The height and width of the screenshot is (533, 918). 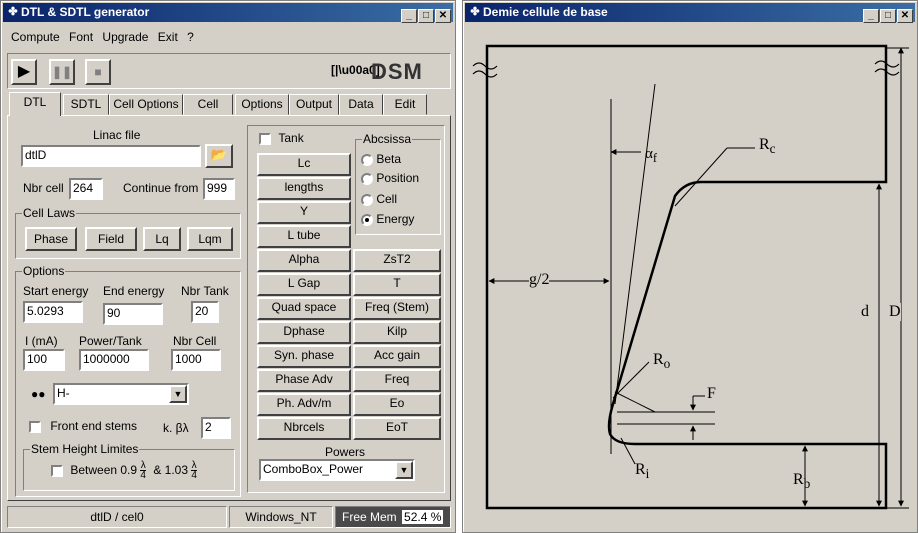 What do you see at coordinates (35, 426) in the screenshot?
I see `front-end-stems-checkbox` at bounding box center [35, 426].